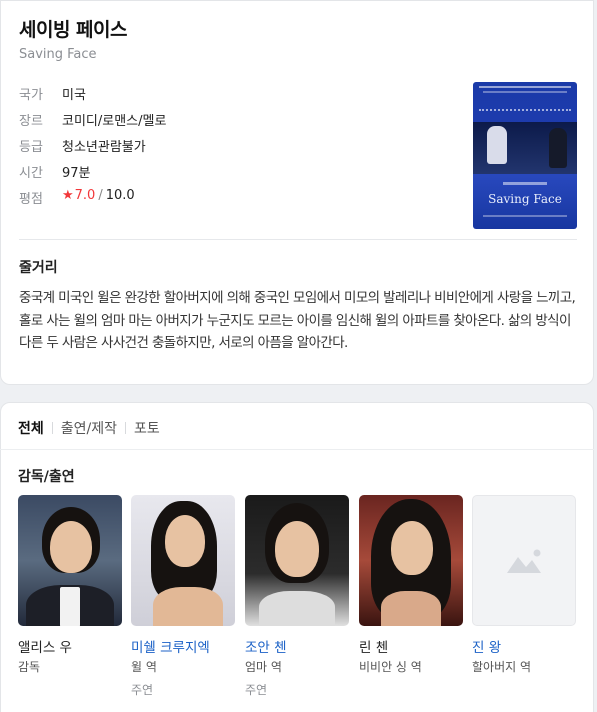  I want to click on cast-item: 진 왕 할아버지 역, so click(524, 585).